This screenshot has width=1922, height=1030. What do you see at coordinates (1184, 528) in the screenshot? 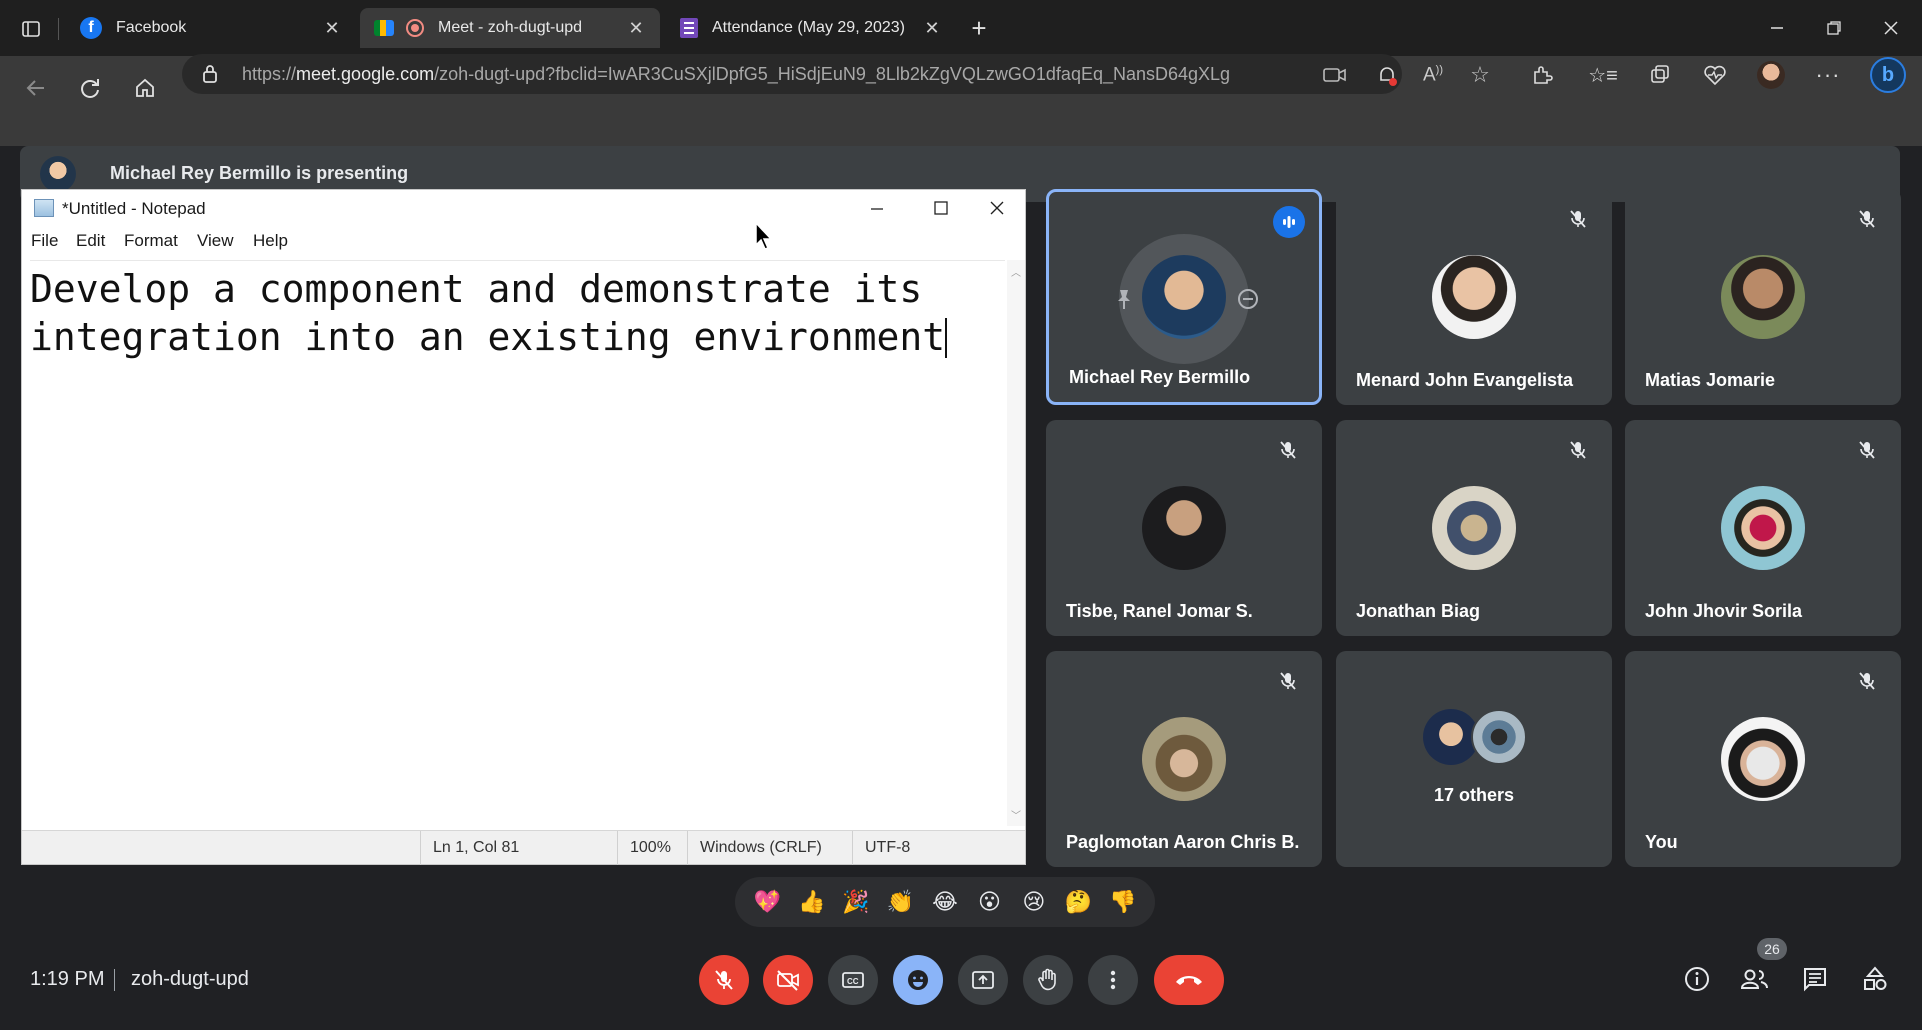
I see `participant-tile: Tisbe, Ranel Jomar S.` at bounding box center [1184, 528].